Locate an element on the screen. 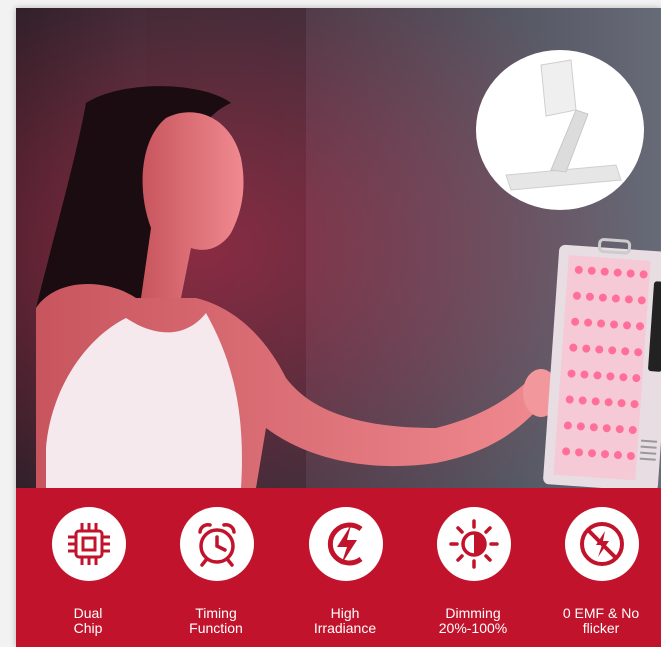  feature-label: Dual Chip is located at coordinates (88, 620).